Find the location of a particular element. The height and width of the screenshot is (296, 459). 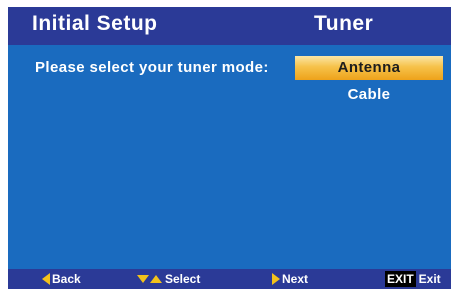

page-title: Initial Setup is located at coordinates (95, 23).